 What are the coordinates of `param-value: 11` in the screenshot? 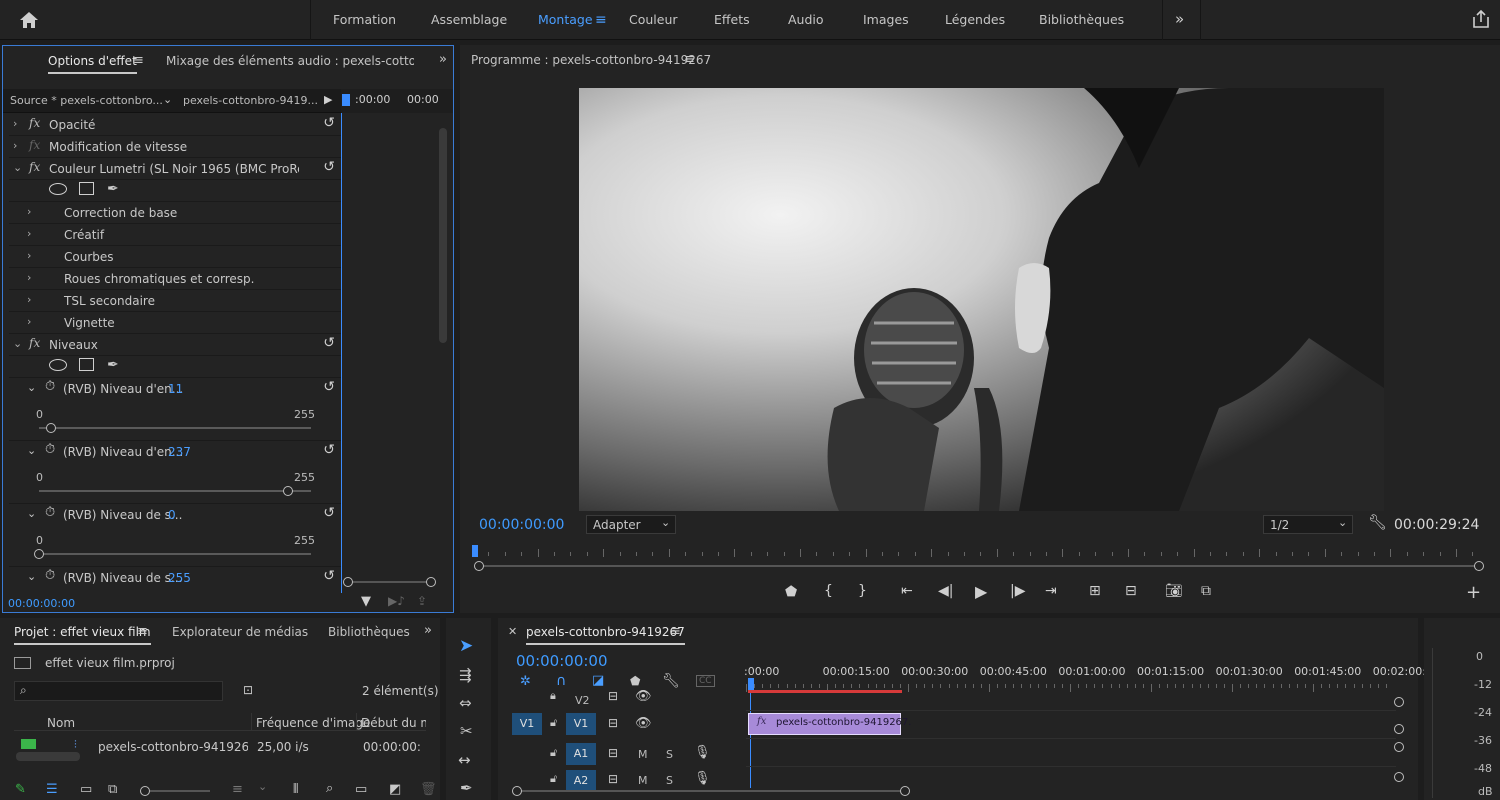 It's located at (175, 389).